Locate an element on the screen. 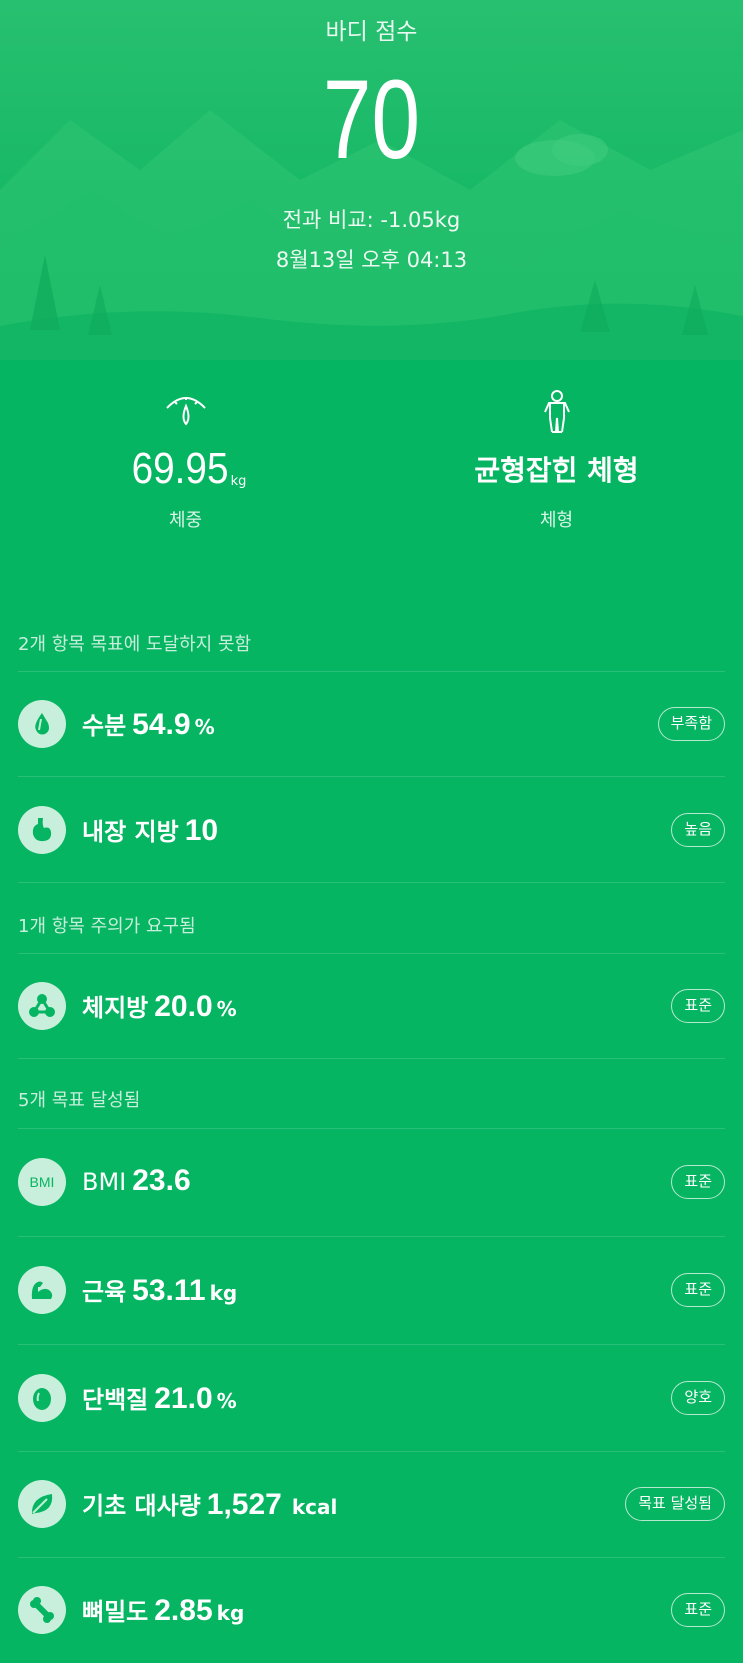 This screenshot has height=1663, width=743. body-type-caption: 체형 is located at coordinates (556, 520).